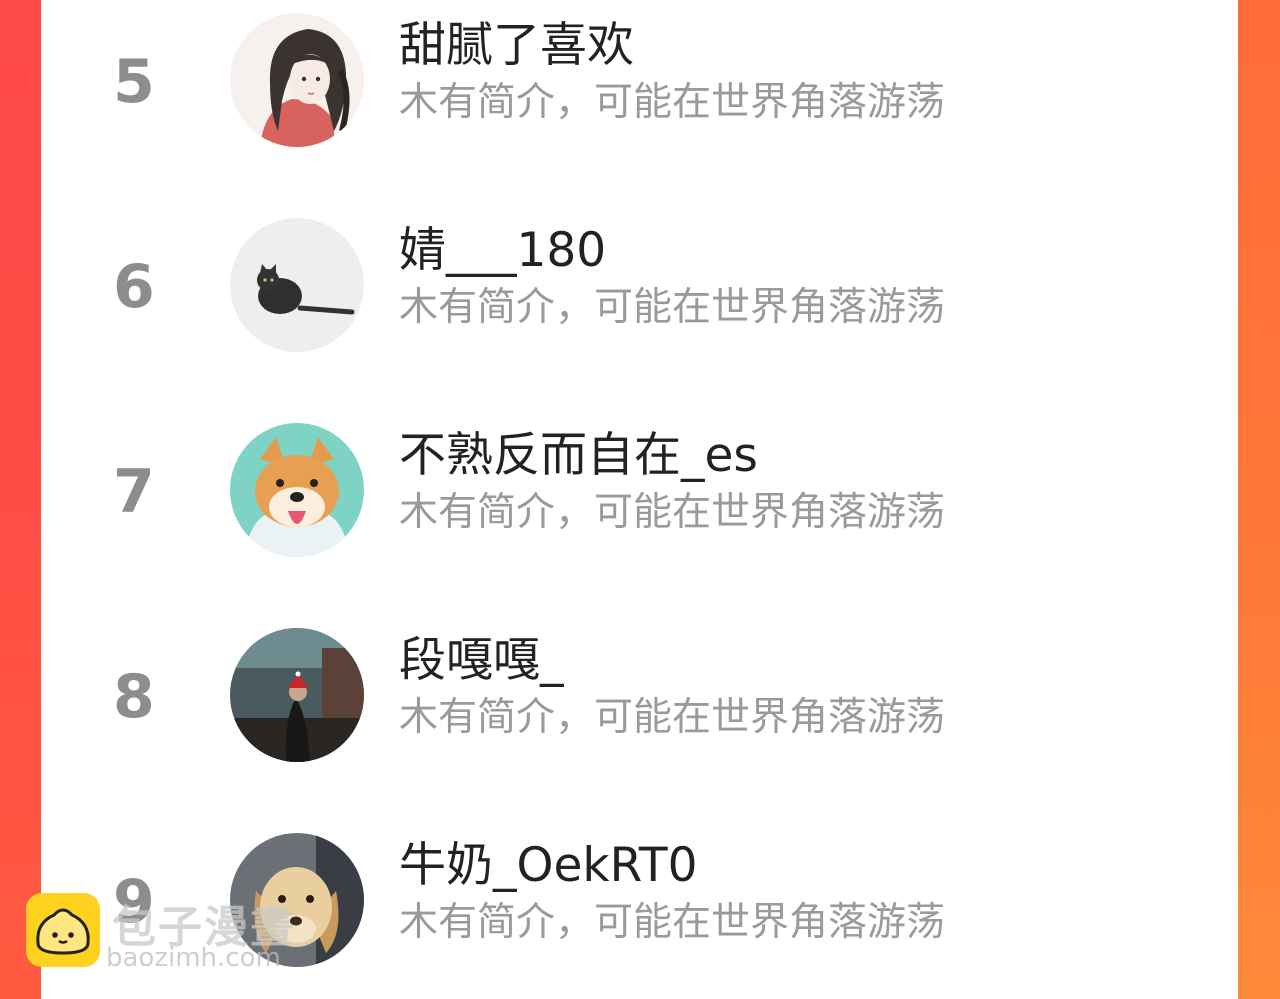 The width and height of the screenshot is (1280, 999). Describe the element at coordinates (578, 456) in the screenshot. I see `user-name: 不熟反而自在_es` at that location.